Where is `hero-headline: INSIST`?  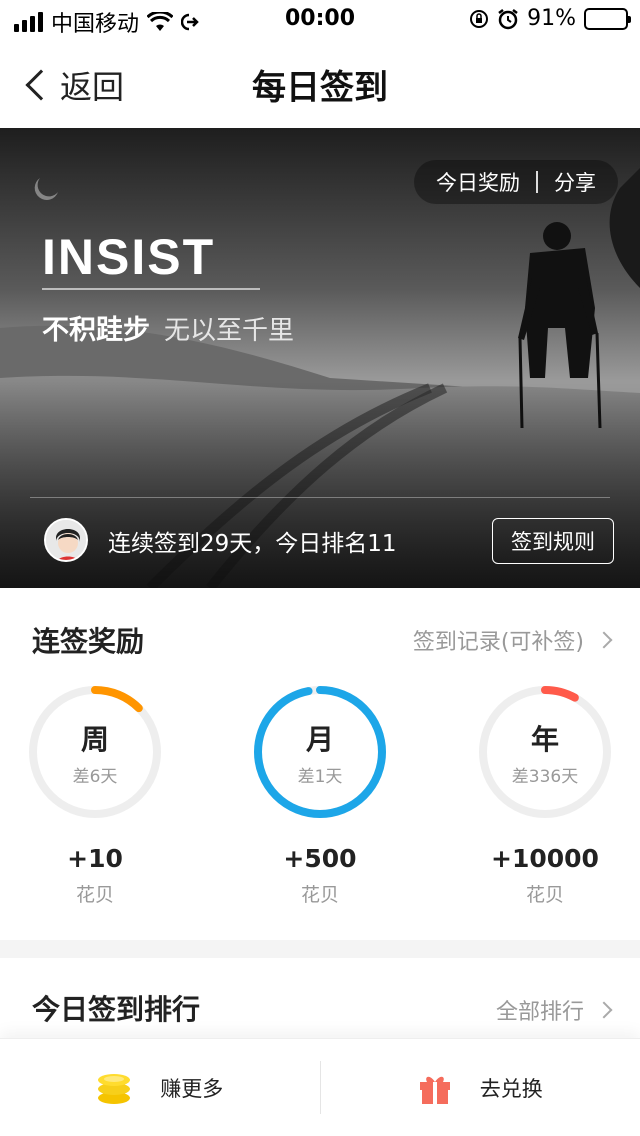
hero-headline: INSIST is located at coordinates (129, 257).